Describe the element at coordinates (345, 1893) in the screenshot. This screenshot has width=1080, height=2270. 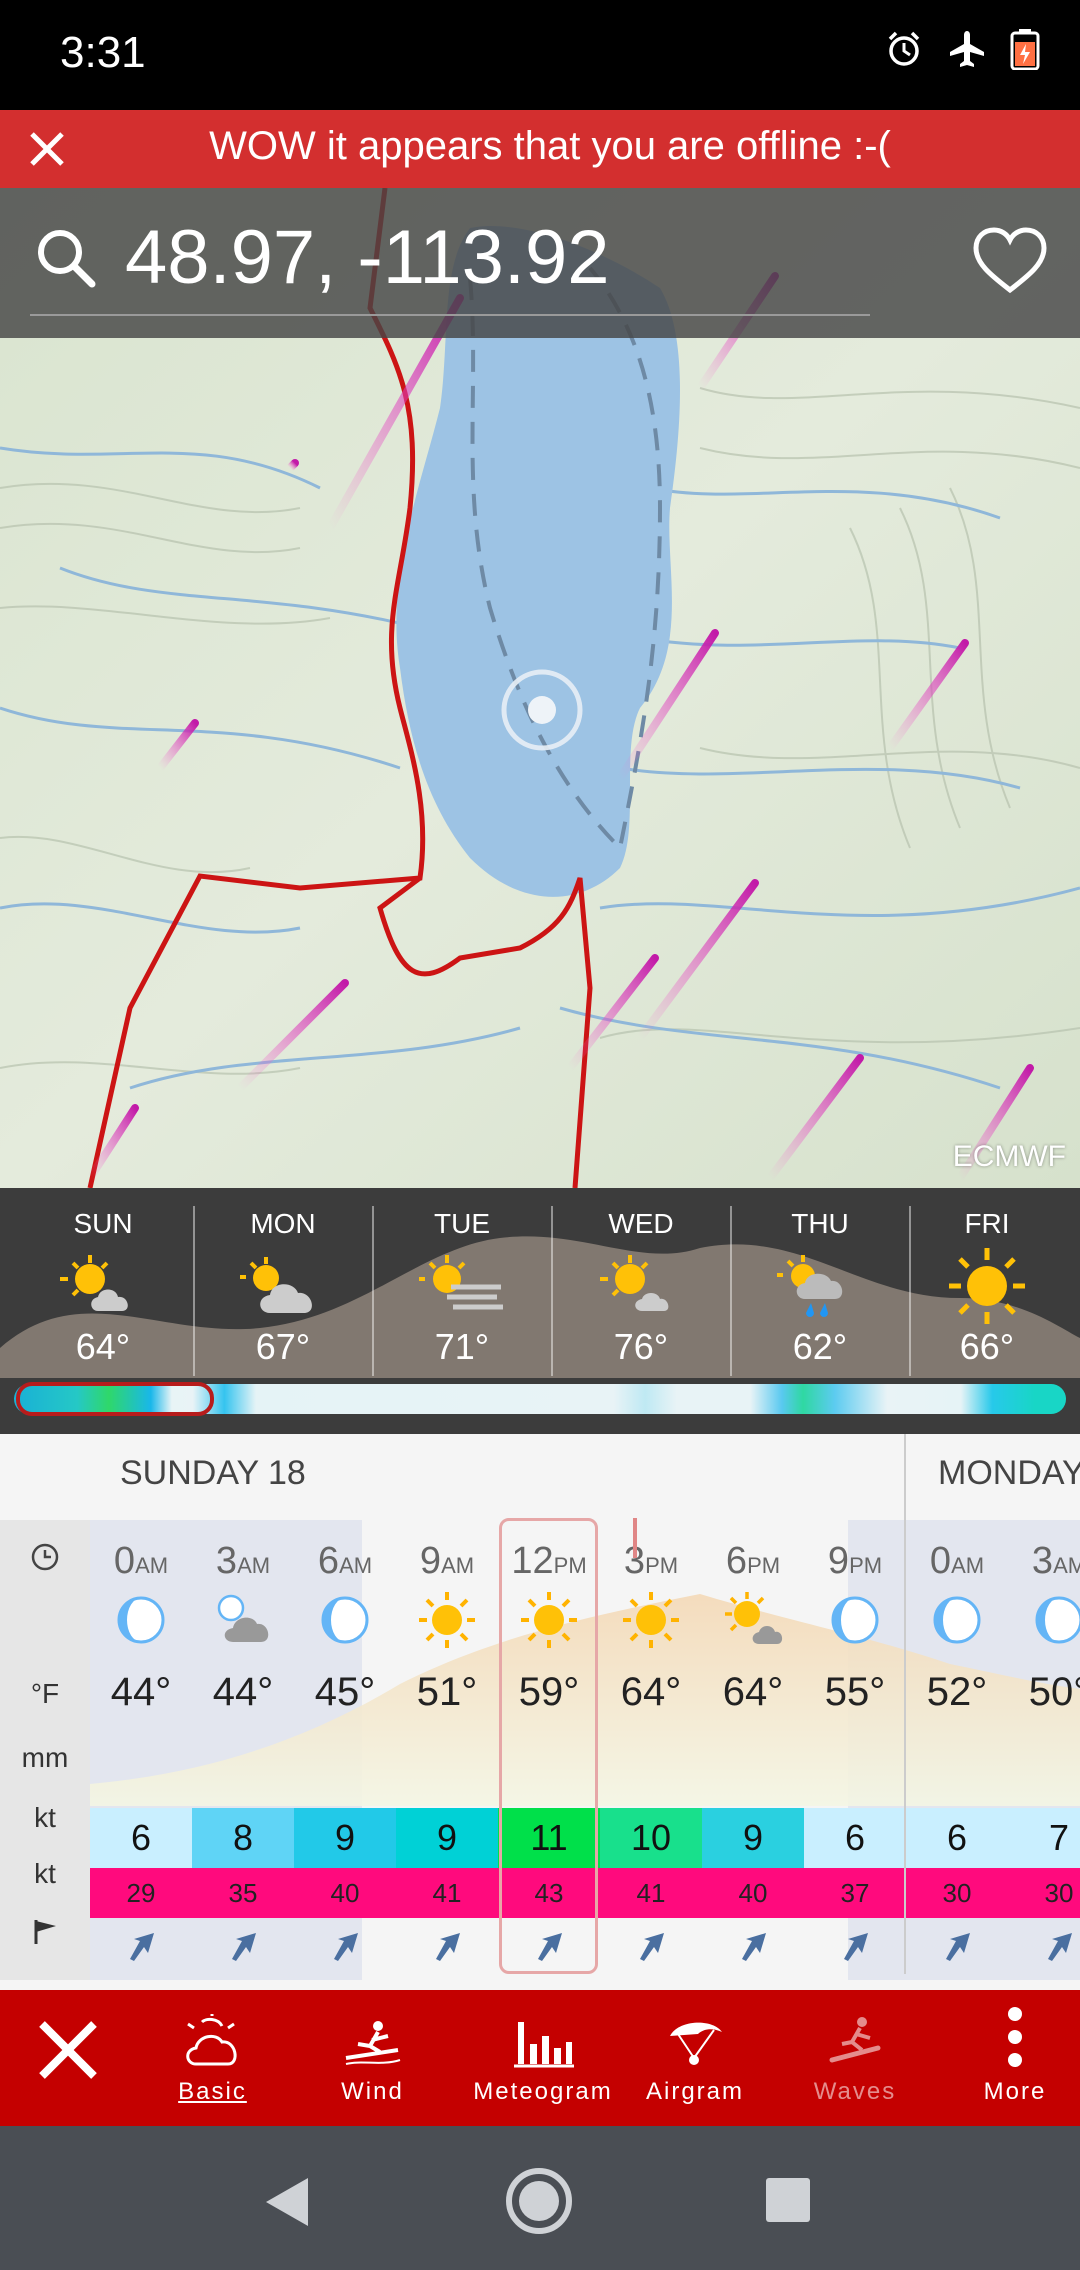
I see `hour-wind-gust: 40` at that location.